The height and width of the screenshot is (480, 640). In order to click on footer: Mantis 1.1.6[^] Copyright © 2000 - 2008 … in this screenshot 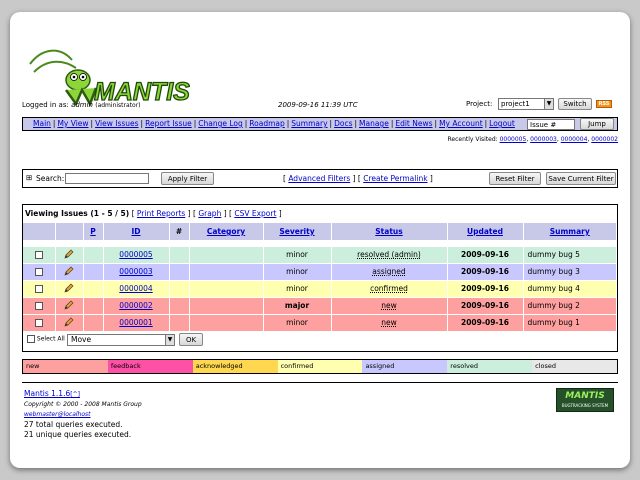, I will do `click(83, 414)`.